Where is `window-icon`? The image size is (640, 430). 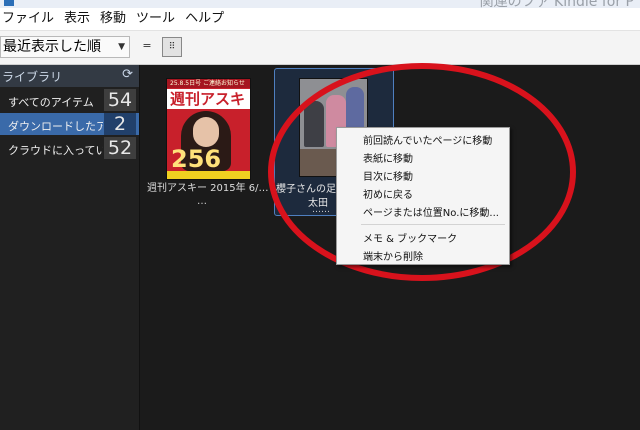 window-icon is located at coordinates (9, 3).